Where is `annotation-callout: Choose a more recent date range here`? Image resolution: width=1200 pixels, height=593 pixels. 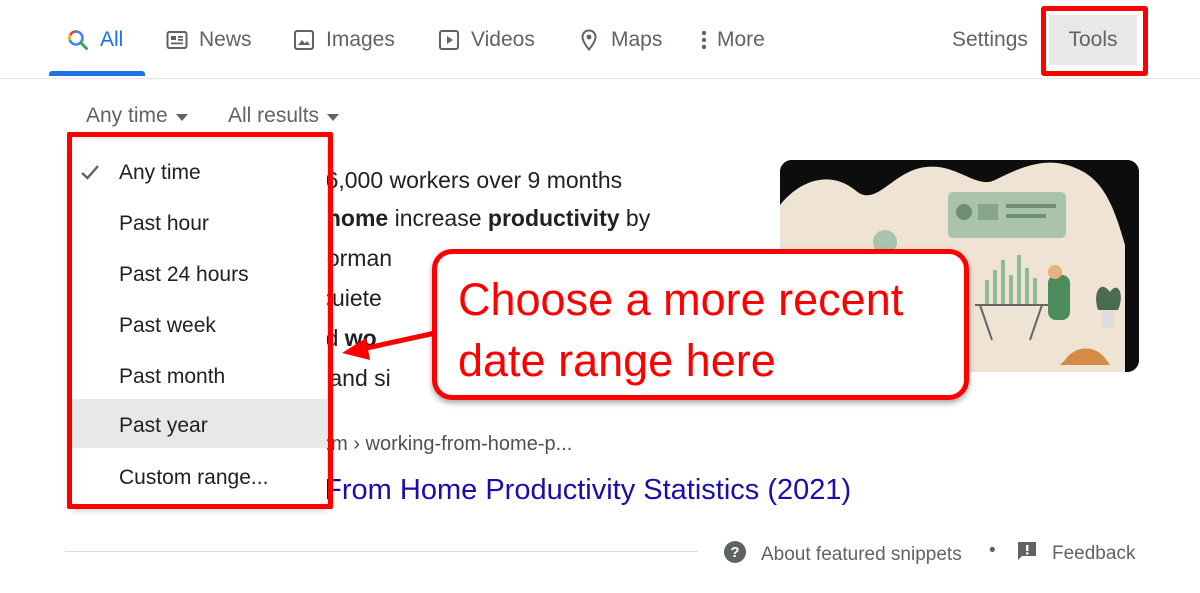
annotation-callout: Choose a more recent date range here is located at coordinates (700, 324).